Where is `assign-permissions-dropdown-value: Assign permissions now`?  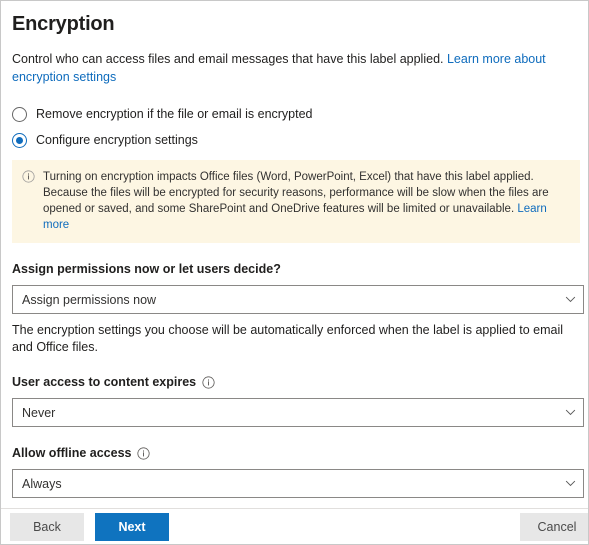 assign-permissions-dropdown-value: Assign permissions now is located at coordinates (89, 299).